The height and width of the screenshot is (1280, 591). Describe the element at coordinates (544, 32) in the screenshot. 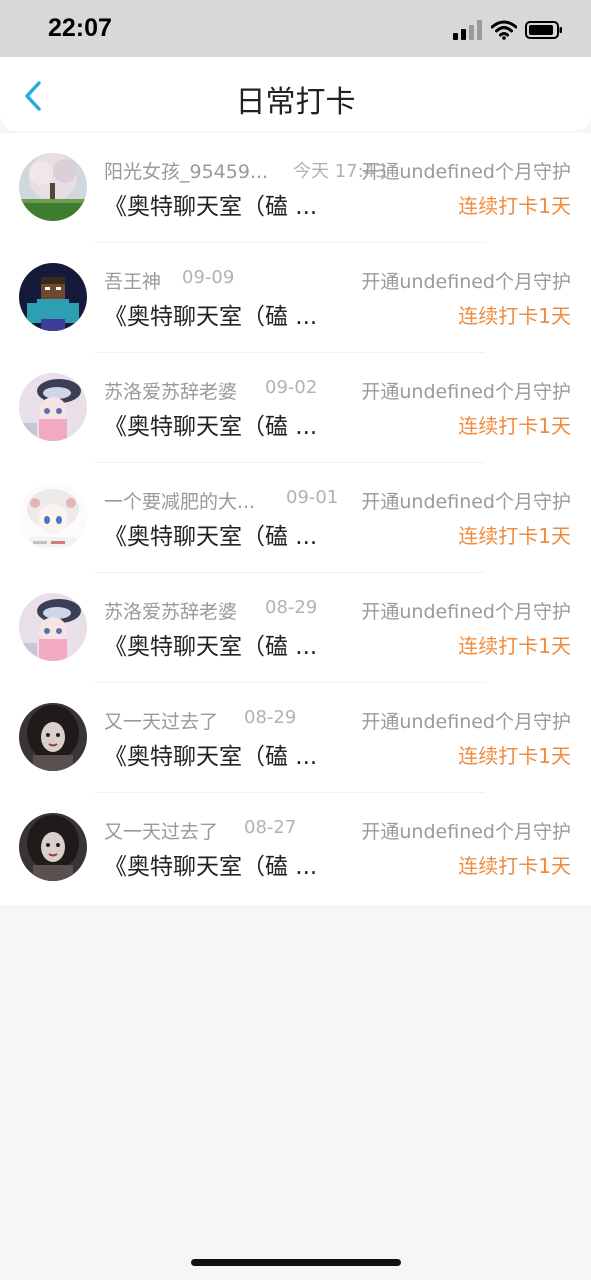

I see `battery-icon` at that location.